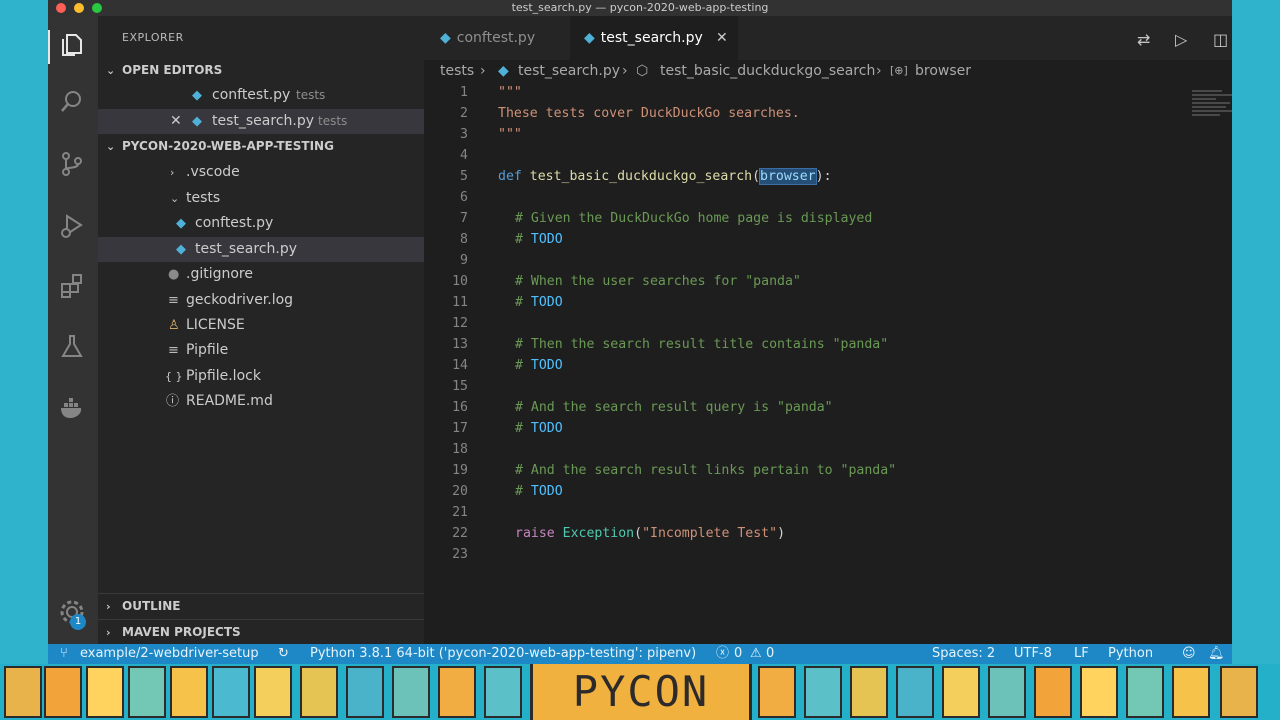 The height and width of the screenshot is (720, 1280). I want to click on smiley-icon: ☺, so click(1189, 654).